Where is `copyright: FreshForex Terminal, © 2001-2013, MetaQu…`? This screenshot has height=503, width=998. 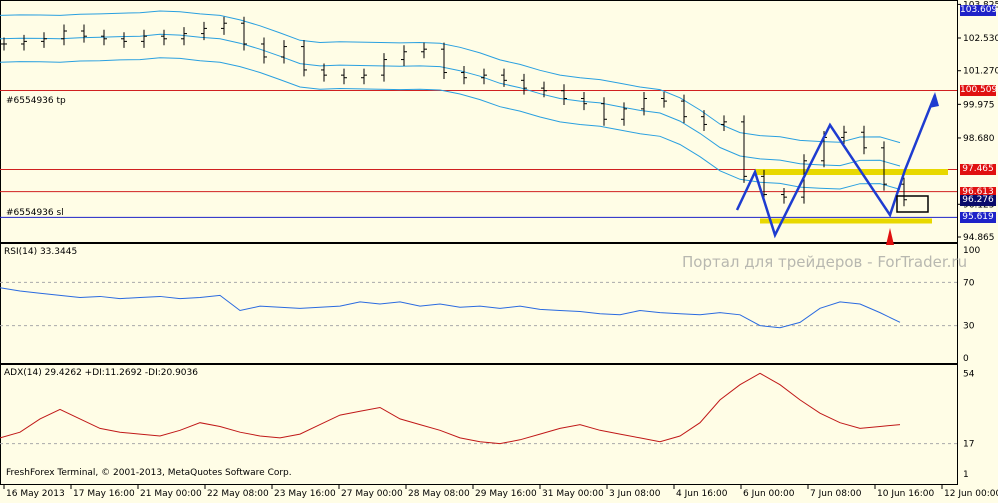 copyright: FreshForex Terminal, © 2001-2013, MetaQu… is located at coordinates (149, 473).